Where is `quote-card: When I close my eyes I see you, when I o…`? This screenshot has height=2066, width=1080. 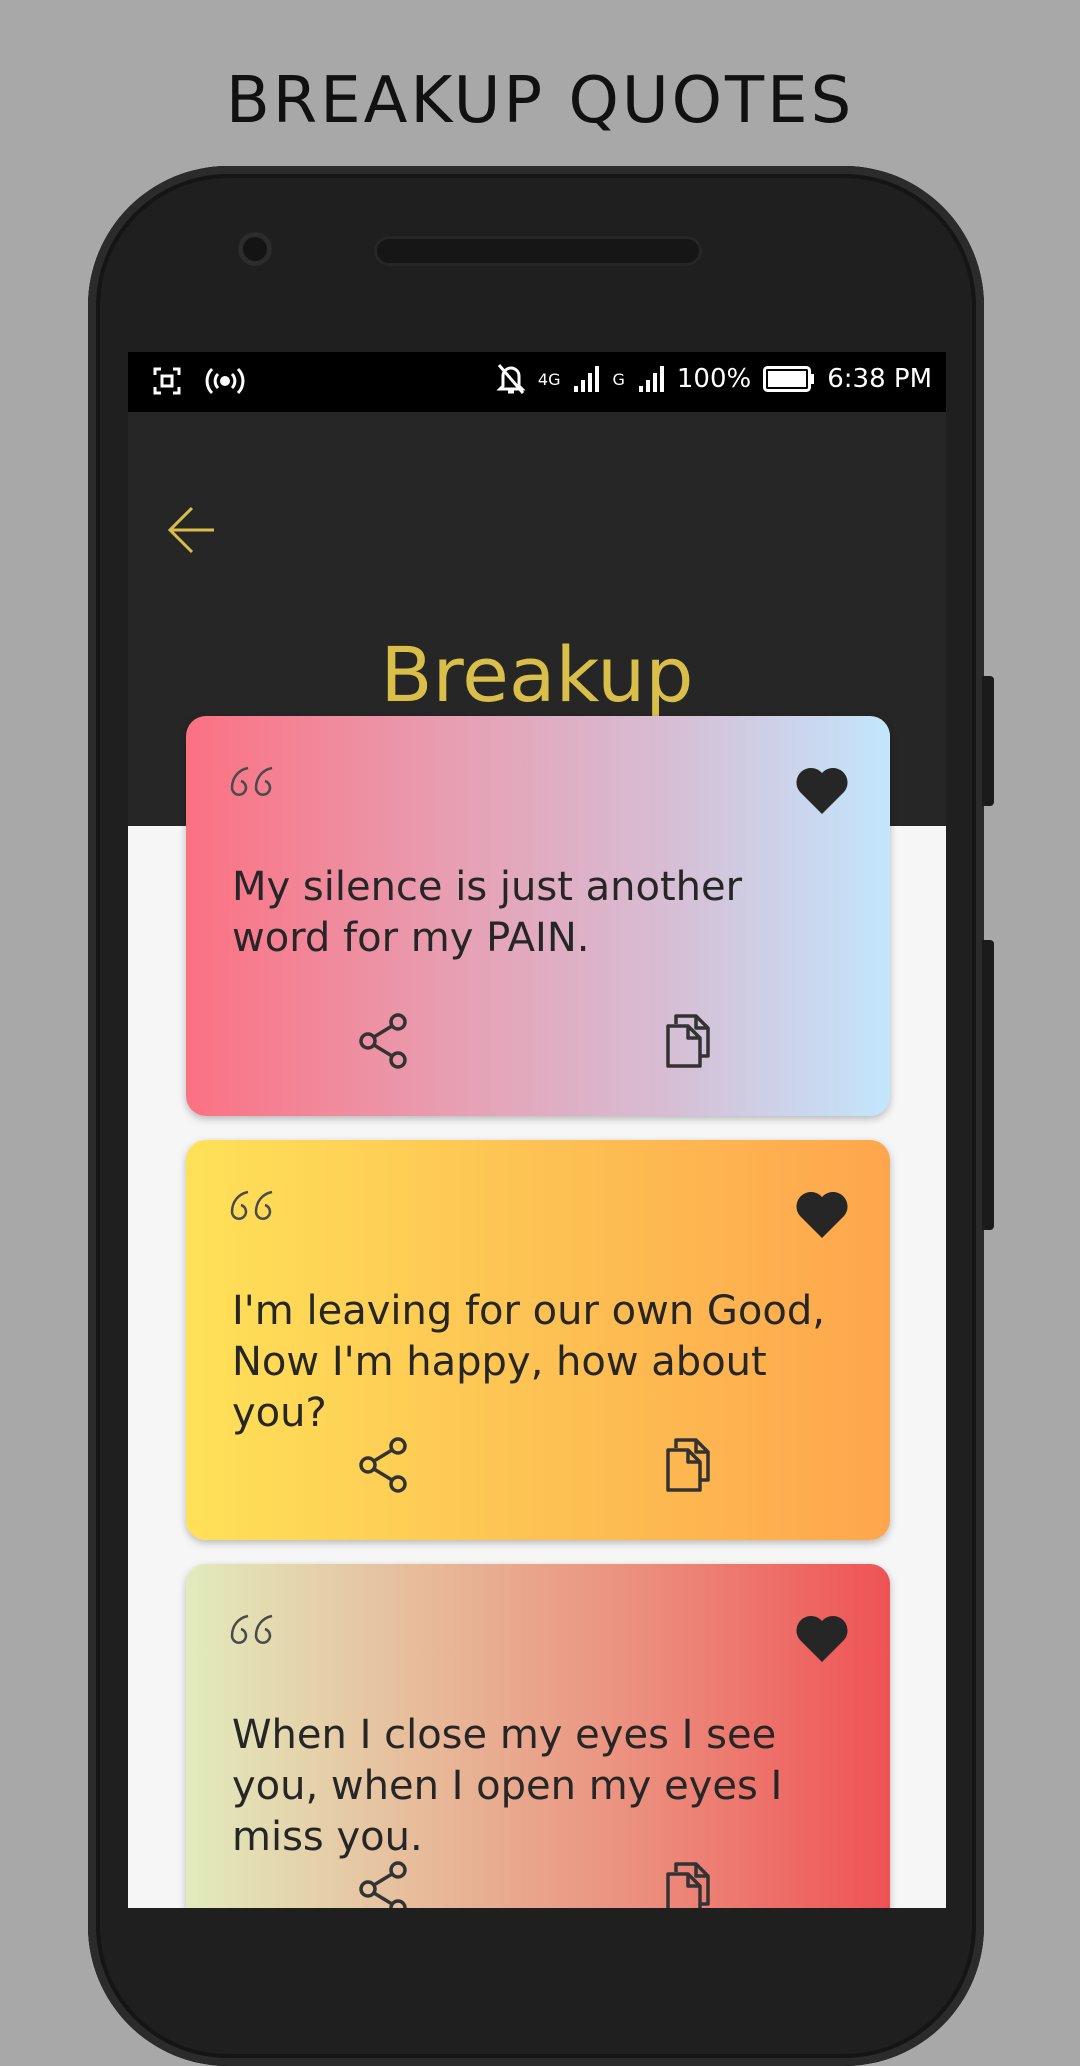 quote-card: When I close my eyes I see you, when I o… is located at coordinates (538, 1736).